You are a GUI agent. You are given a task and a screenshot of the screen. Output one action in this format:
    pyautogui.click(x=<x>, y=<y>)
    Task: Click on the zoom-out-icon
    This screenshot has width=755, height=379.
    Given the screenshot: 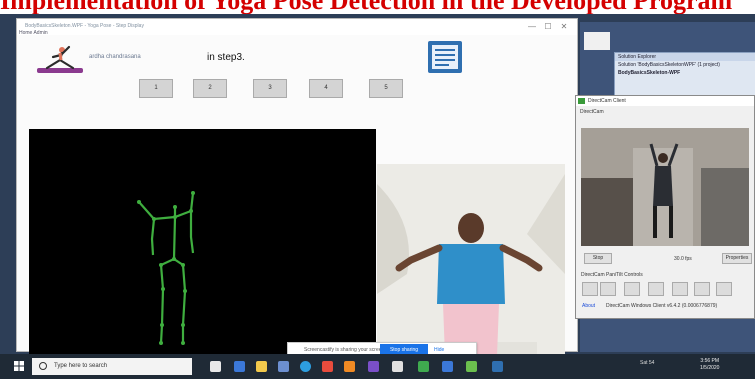 What is the action you would take?
    pyautogui.click(x=608, y=289)
    